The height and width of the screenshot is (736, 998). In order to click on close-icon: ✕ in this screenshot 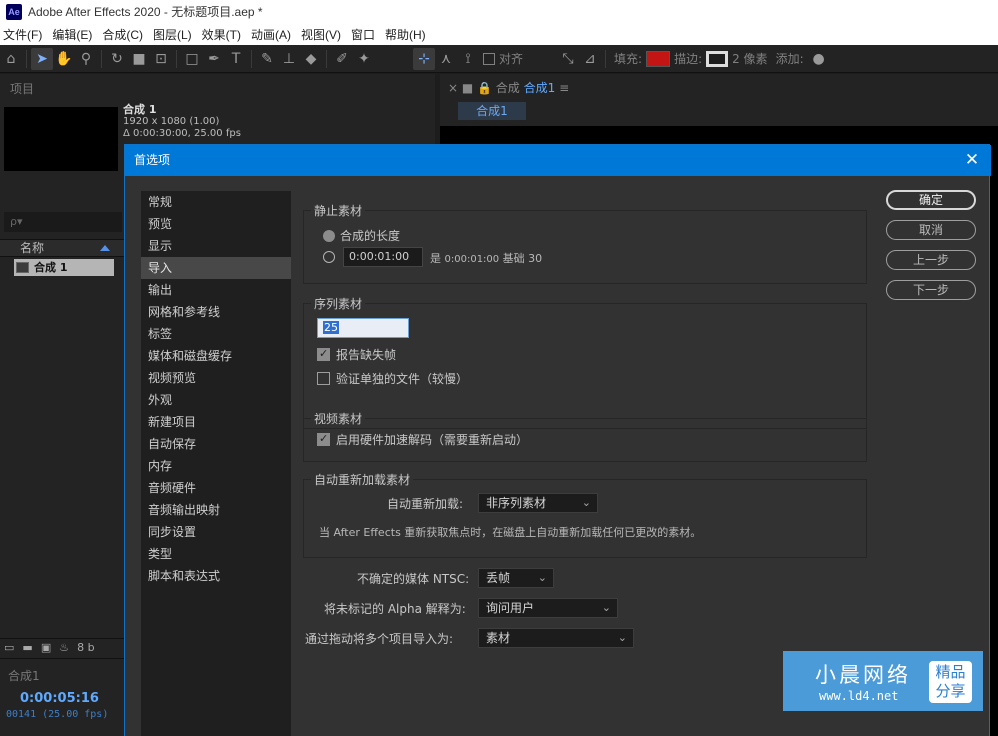, I will do `click(972, 160)`.